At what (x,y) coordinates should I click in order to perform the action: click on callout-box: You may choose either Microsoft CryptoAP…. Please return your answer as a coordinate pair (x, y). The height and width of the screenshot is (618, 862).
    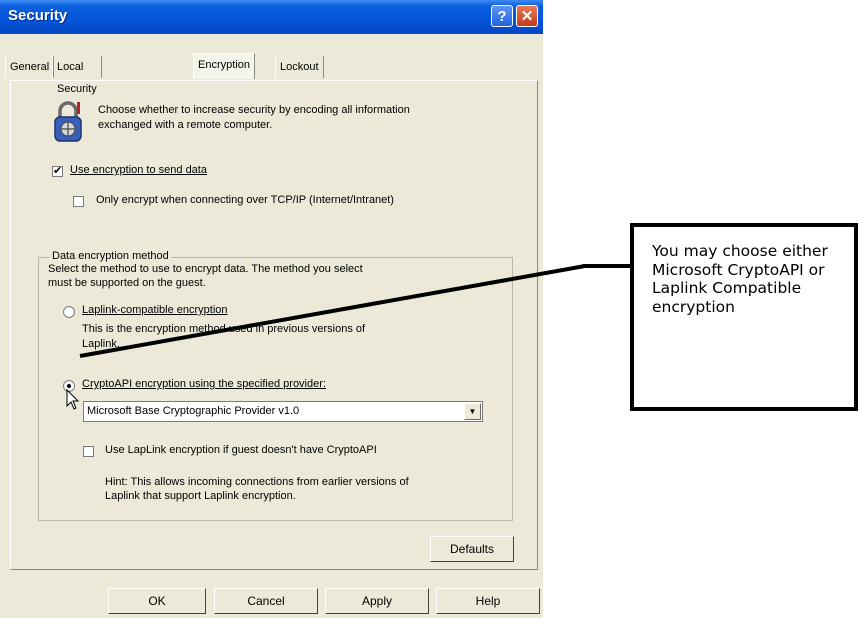
    Looking at the image, I should click on (744, 317).